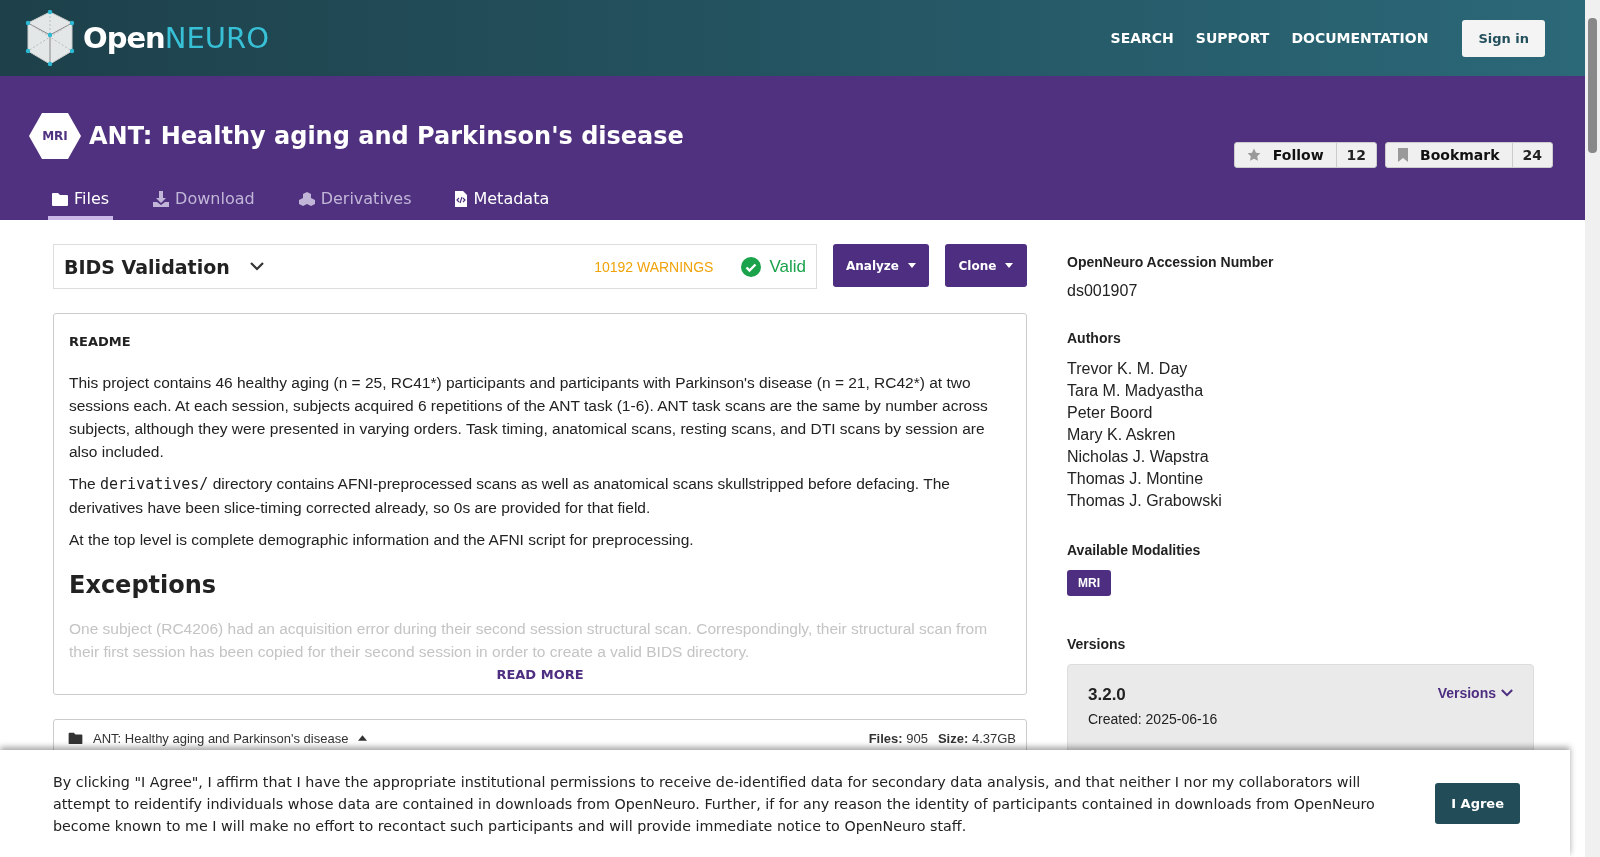 The image size is (1600, 857). I want to click on modality-tag: MRI, so click(1089, 583).